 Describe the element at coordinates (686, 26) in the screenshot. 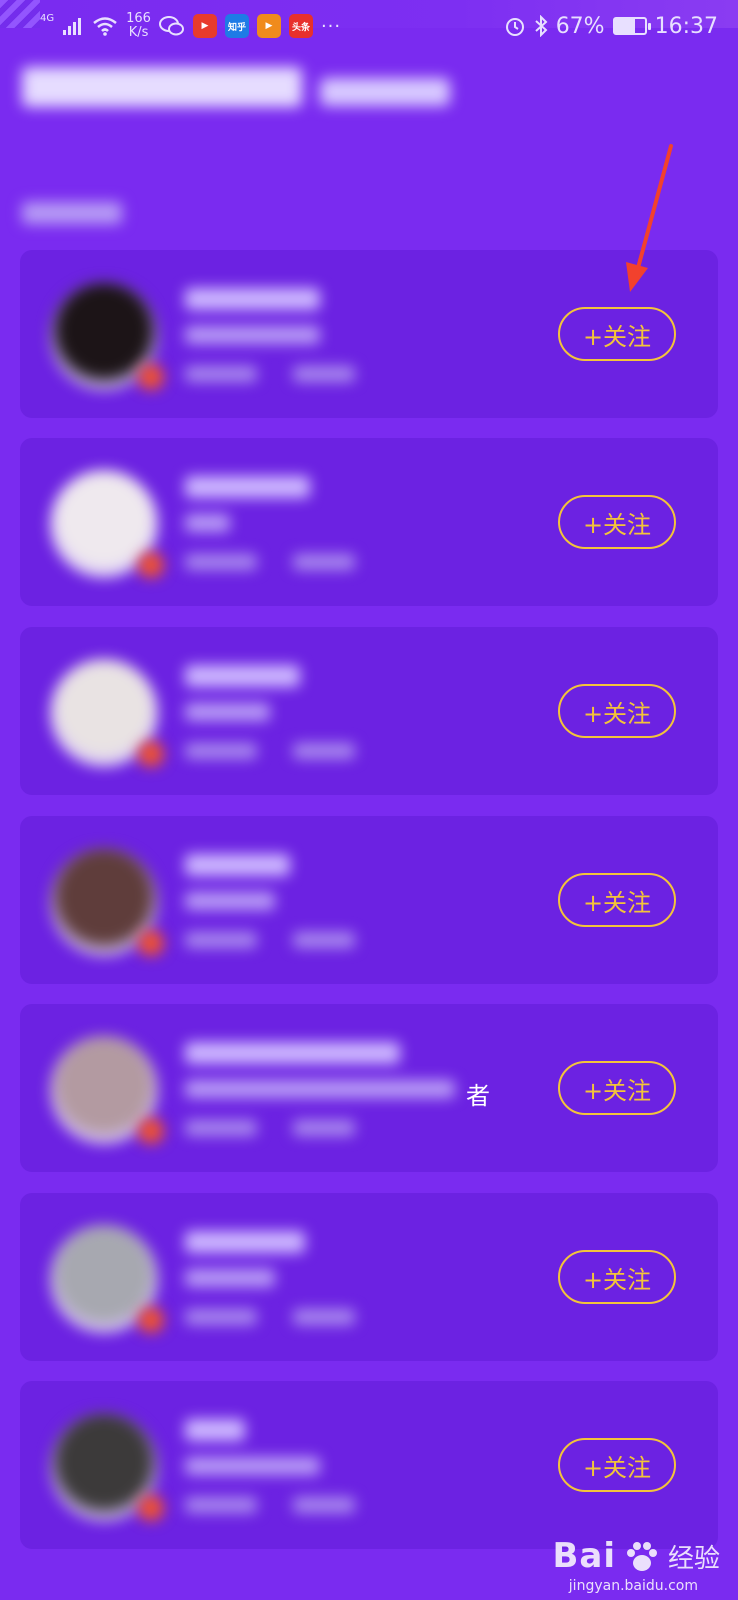

I see `clock-time: 16:37` at that location.